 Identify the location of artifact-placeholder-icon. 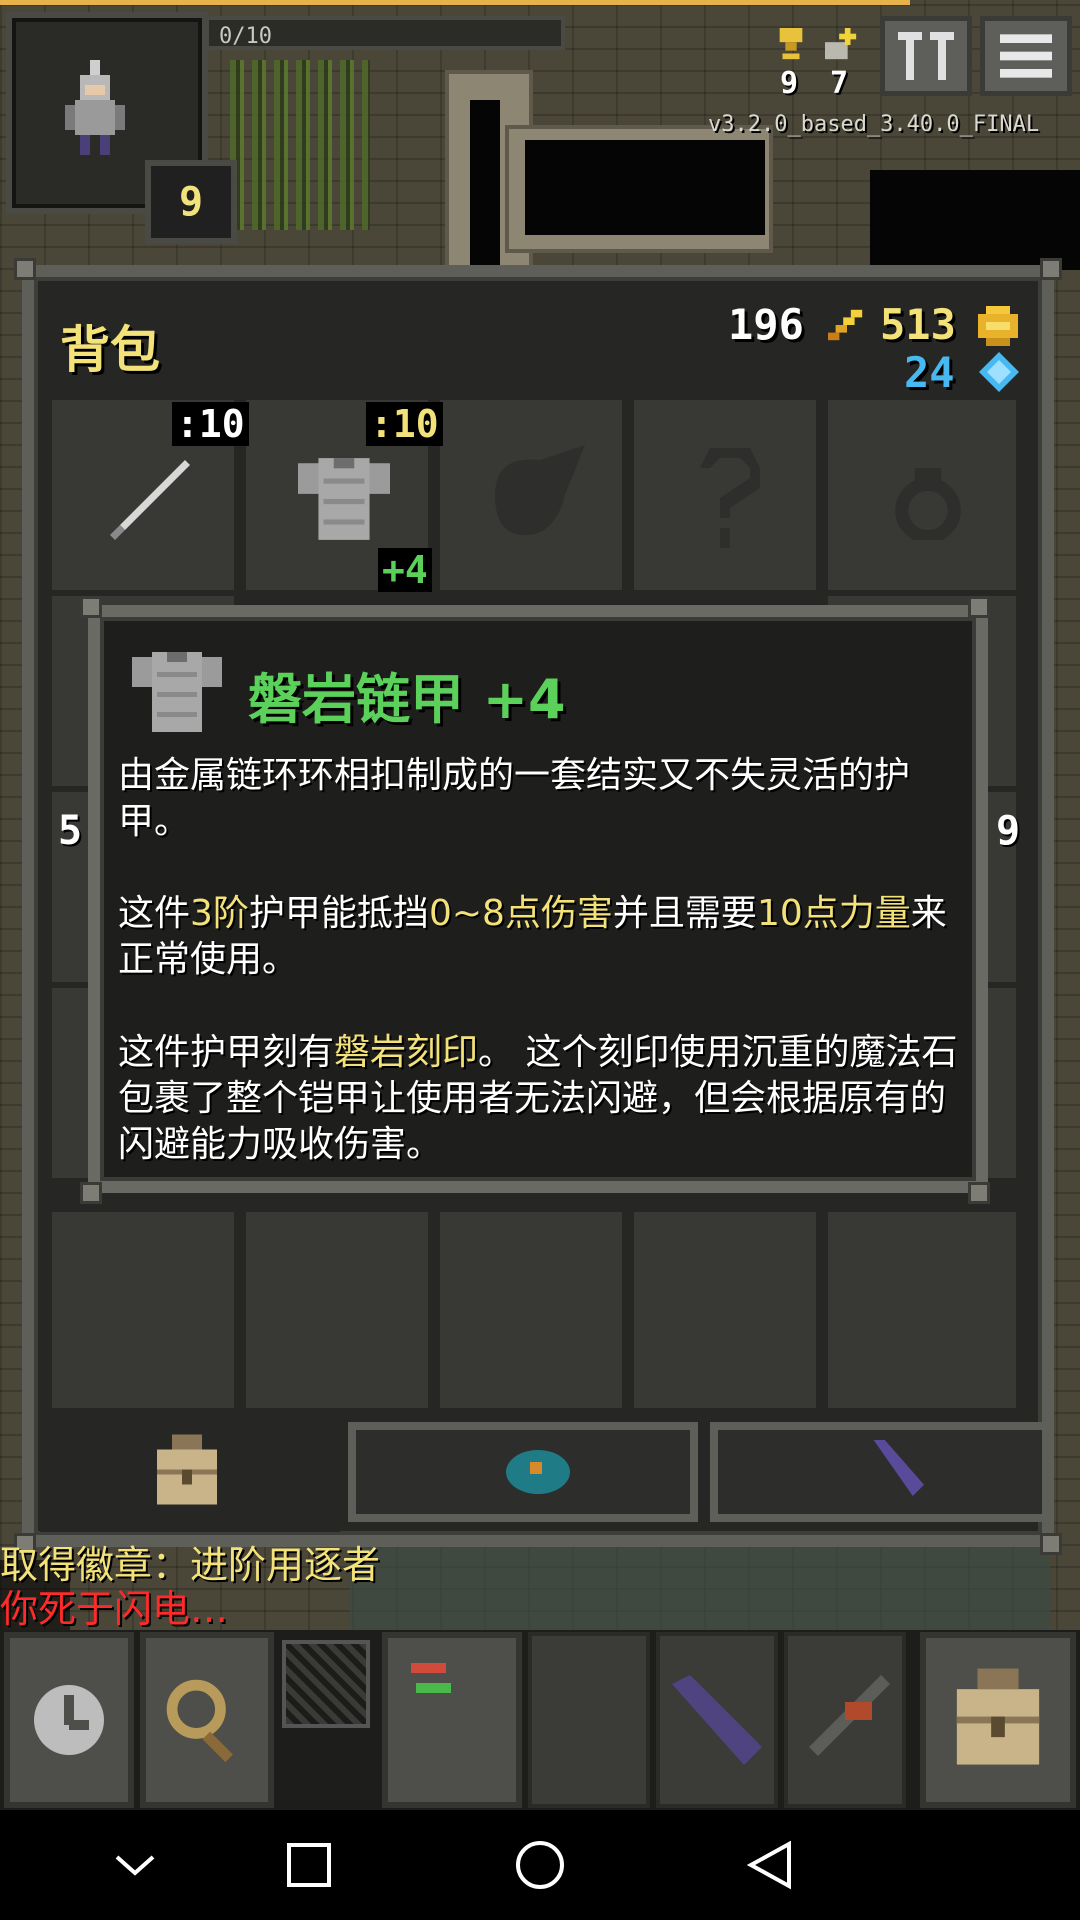
(540, 490).